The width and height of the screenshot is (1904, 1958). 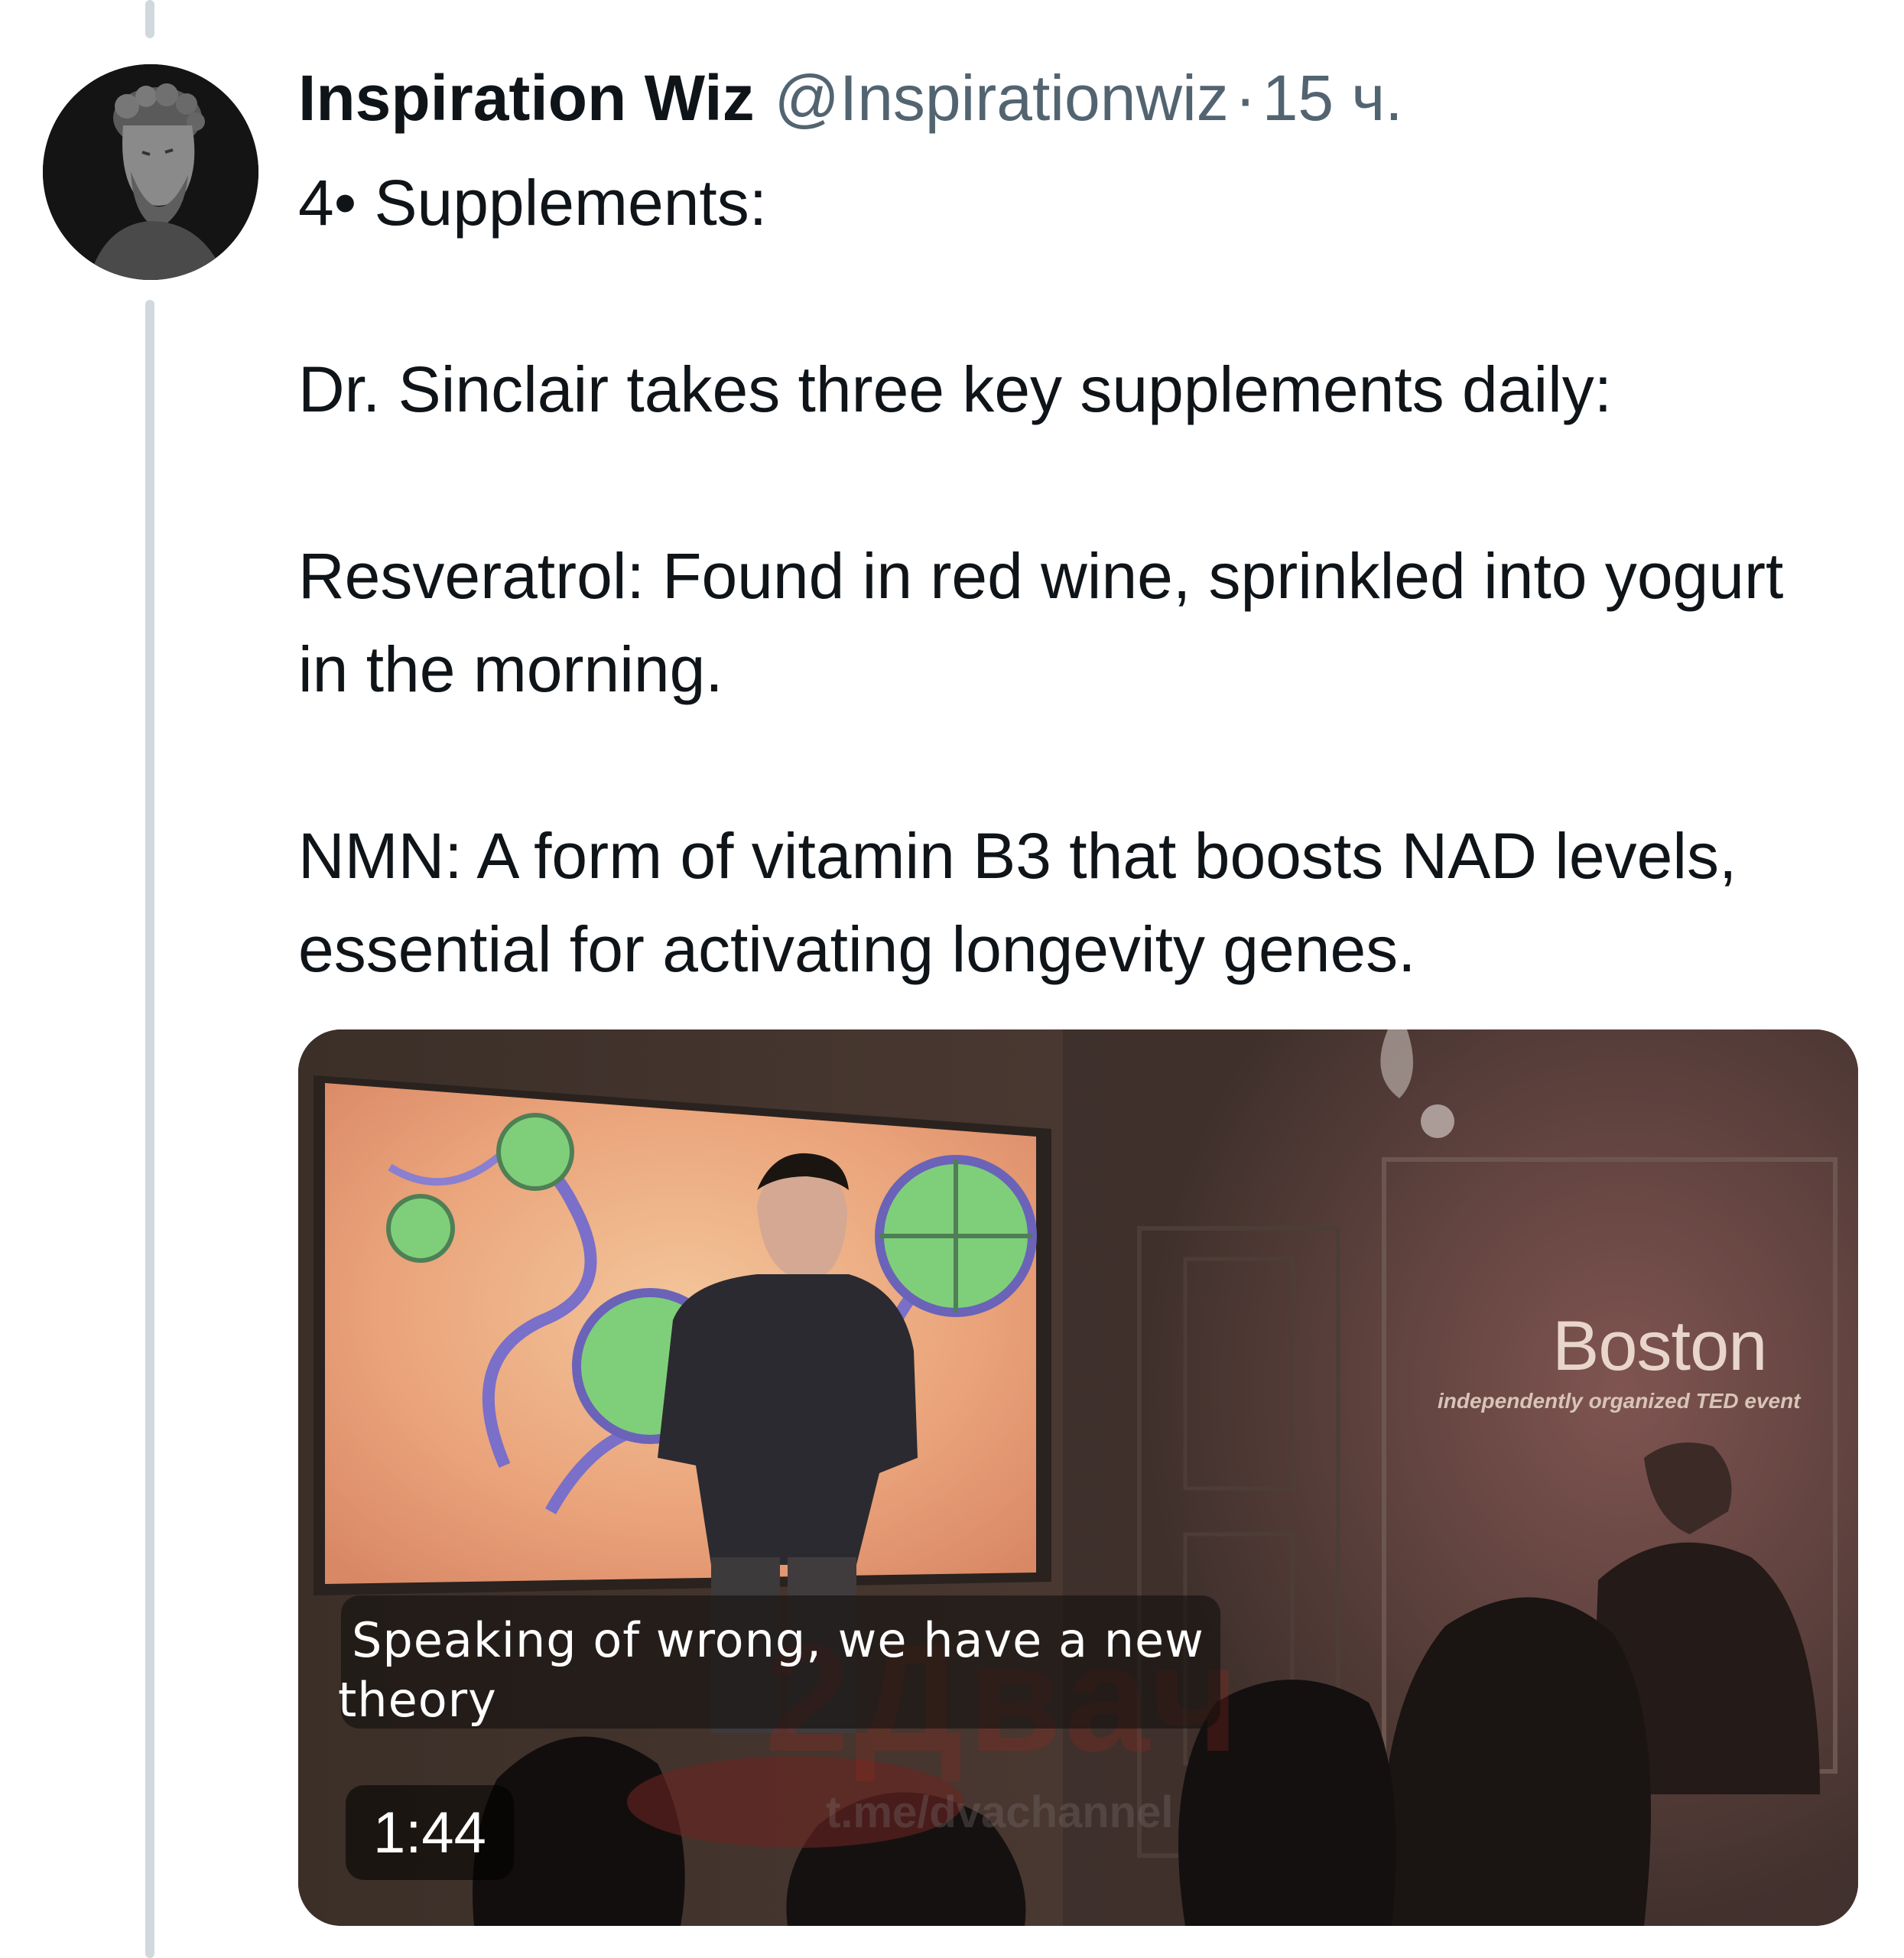 What do you see at coordinates (418, 1700) in the screenshot?
I see `subtitle-line: theory` at bounding box center [418, 1700].